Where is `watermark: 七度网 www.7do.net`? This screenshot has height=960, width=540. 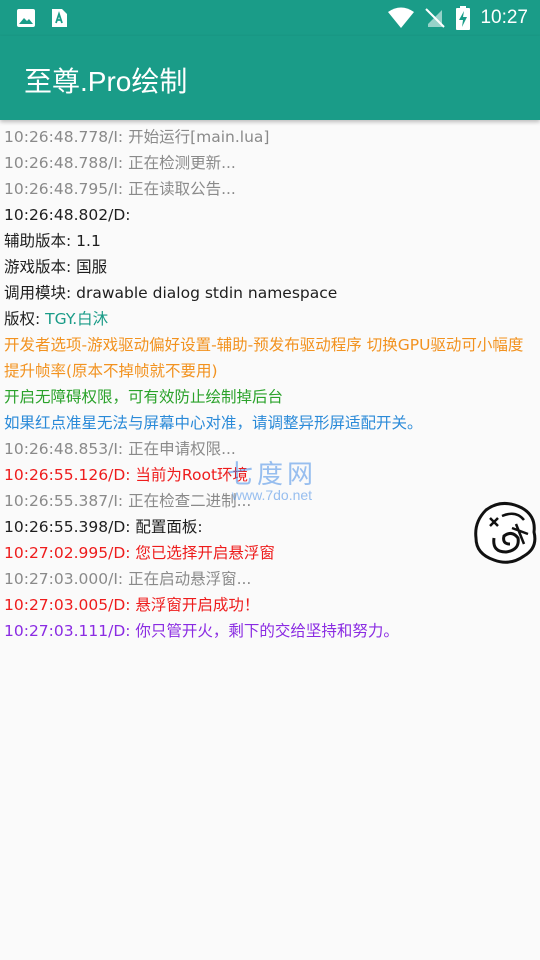
watermark: 七度网 www.7do.net is located at coordinates (272, 478).